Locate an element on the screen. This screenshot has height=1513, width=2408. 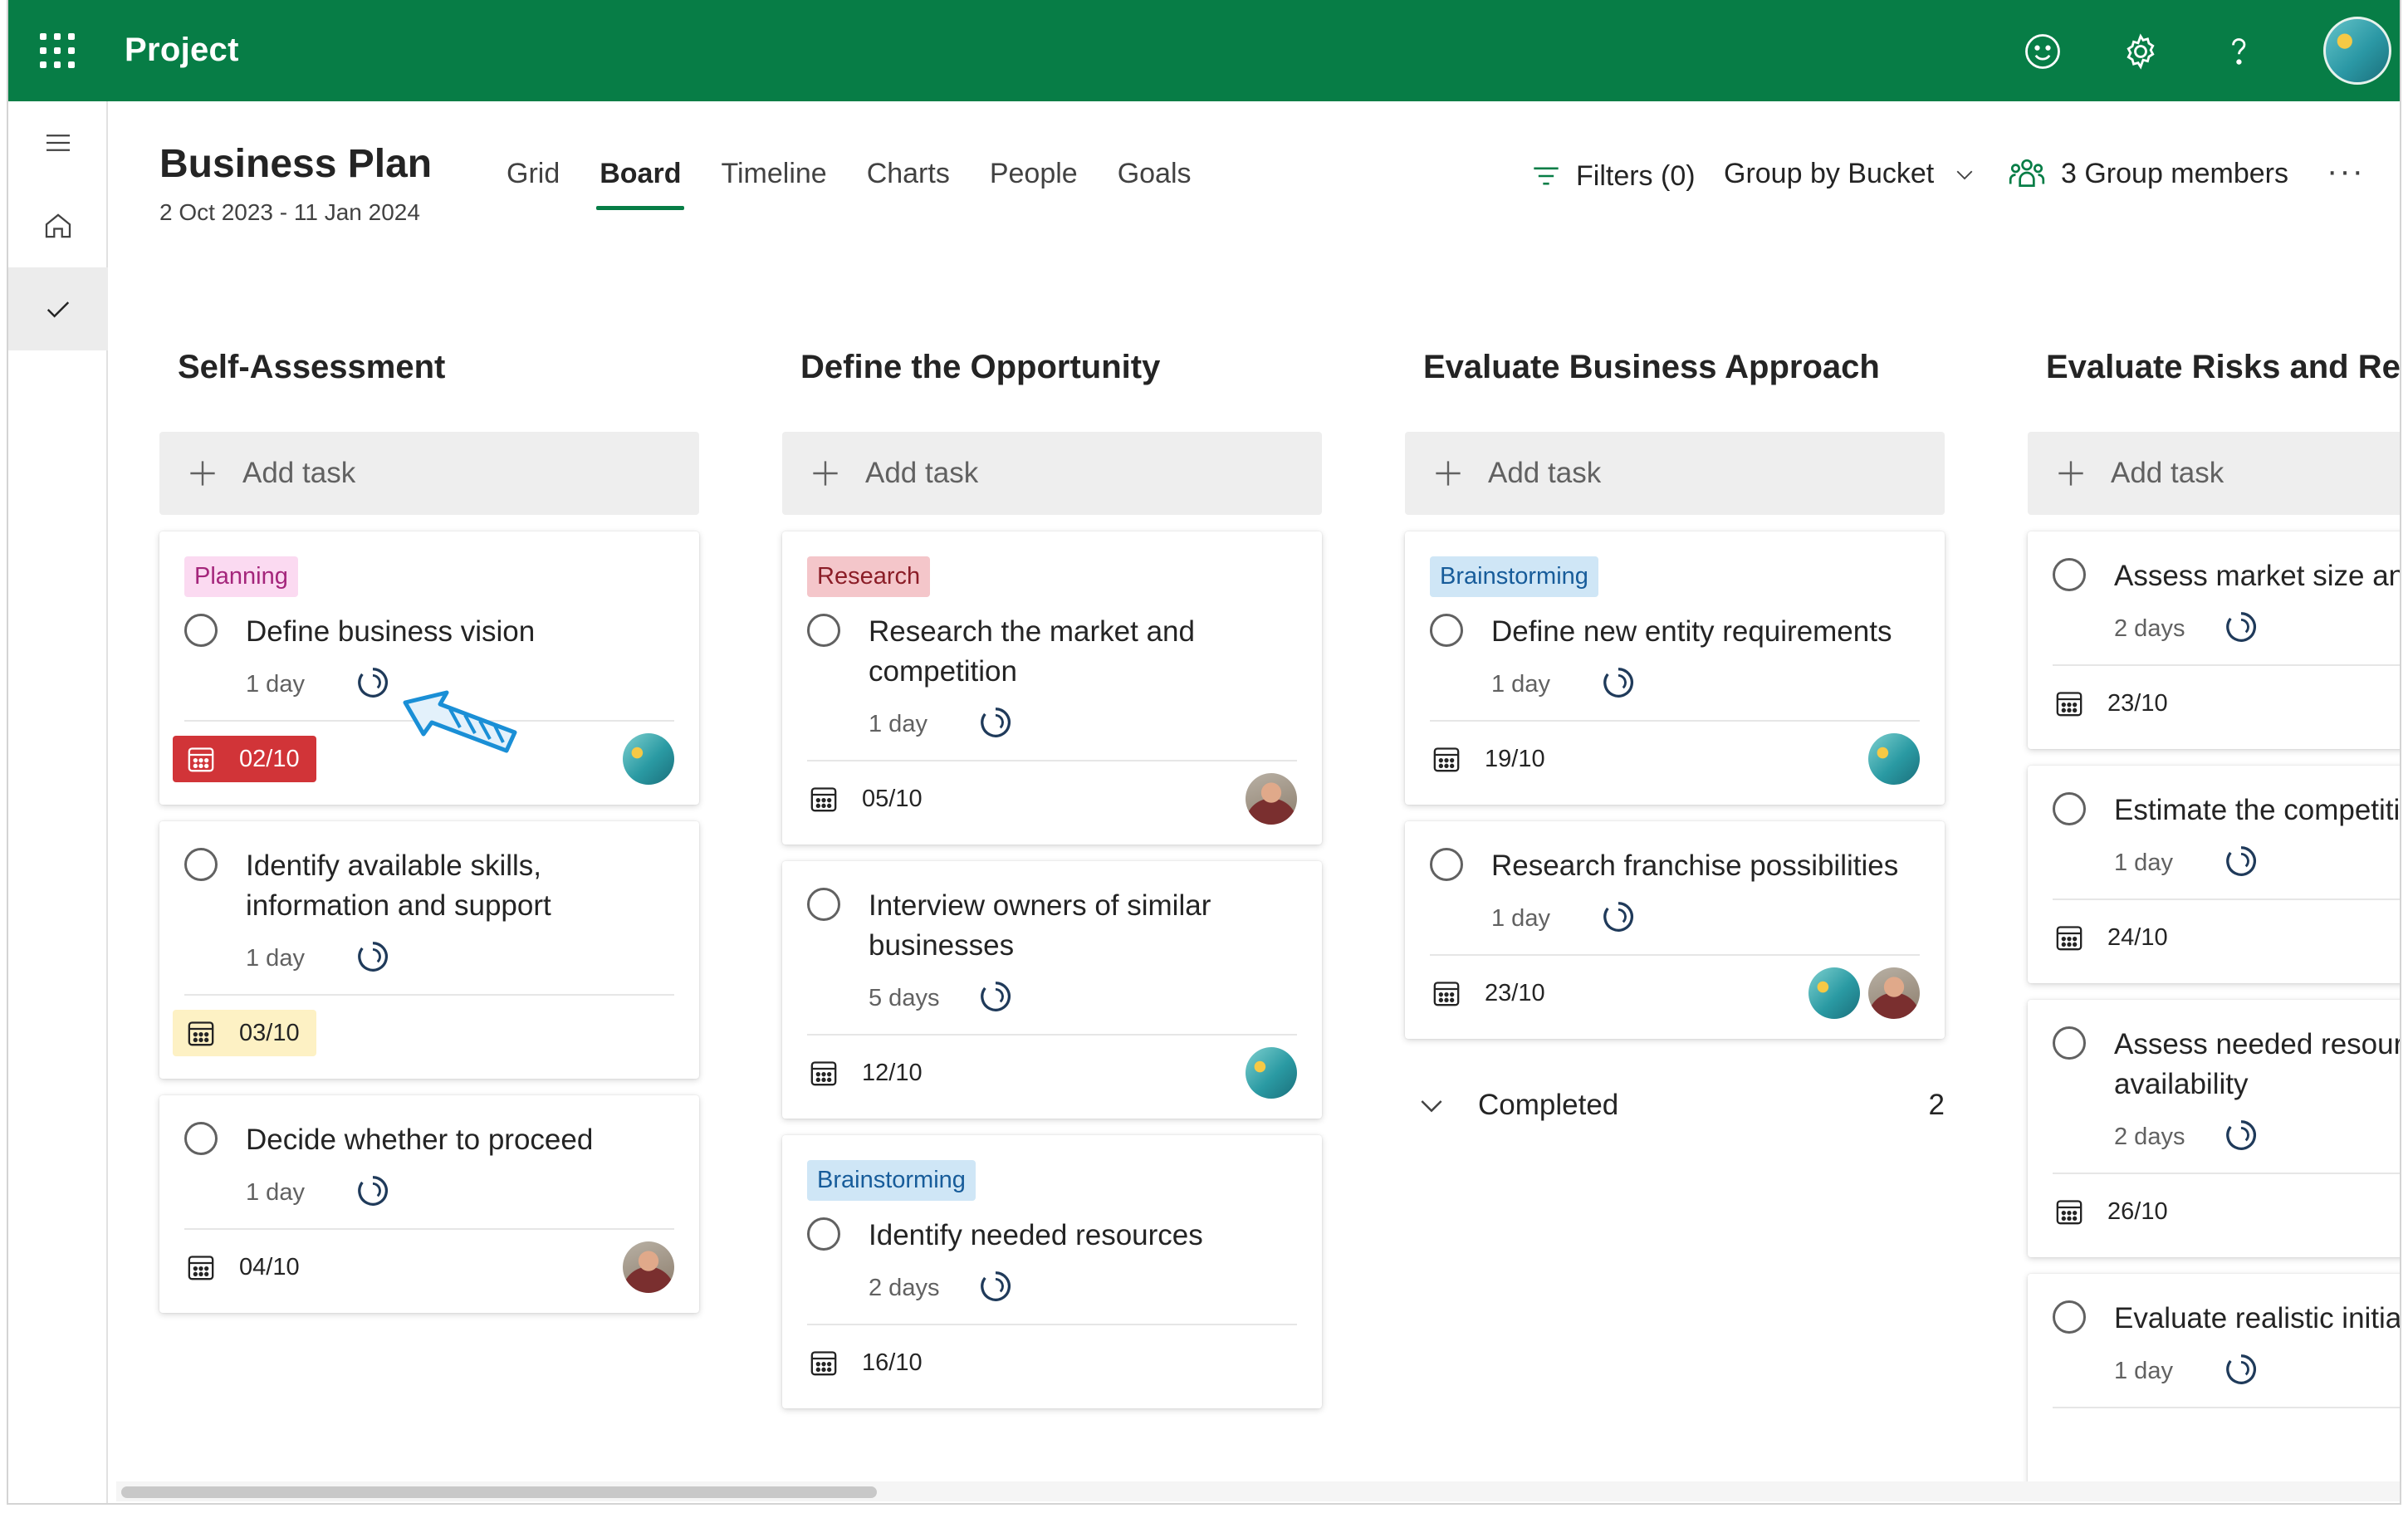
task-name: Assess needed resourc availability is located at coordinates (2257, 1065).